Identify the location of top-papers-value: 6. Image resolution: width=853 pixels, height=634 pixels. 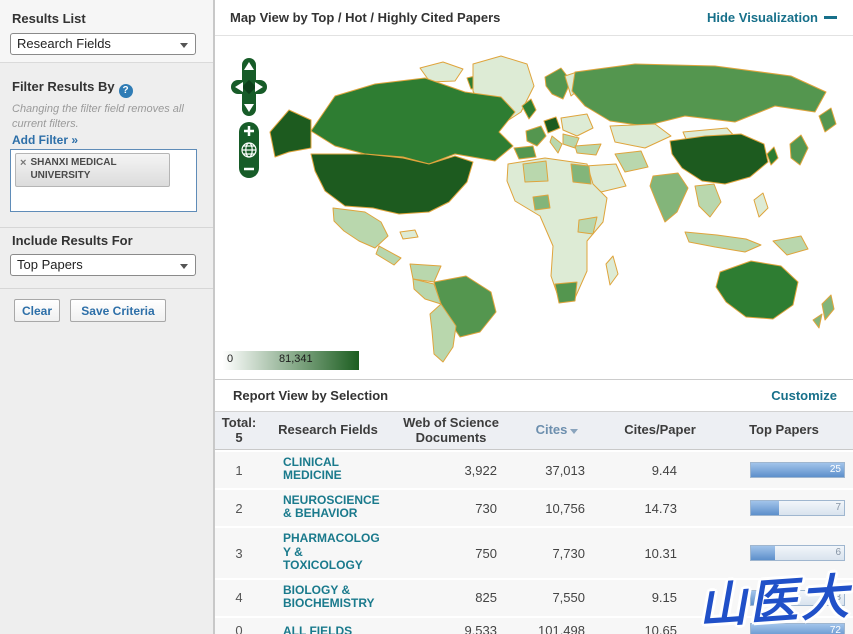
(838, 553).